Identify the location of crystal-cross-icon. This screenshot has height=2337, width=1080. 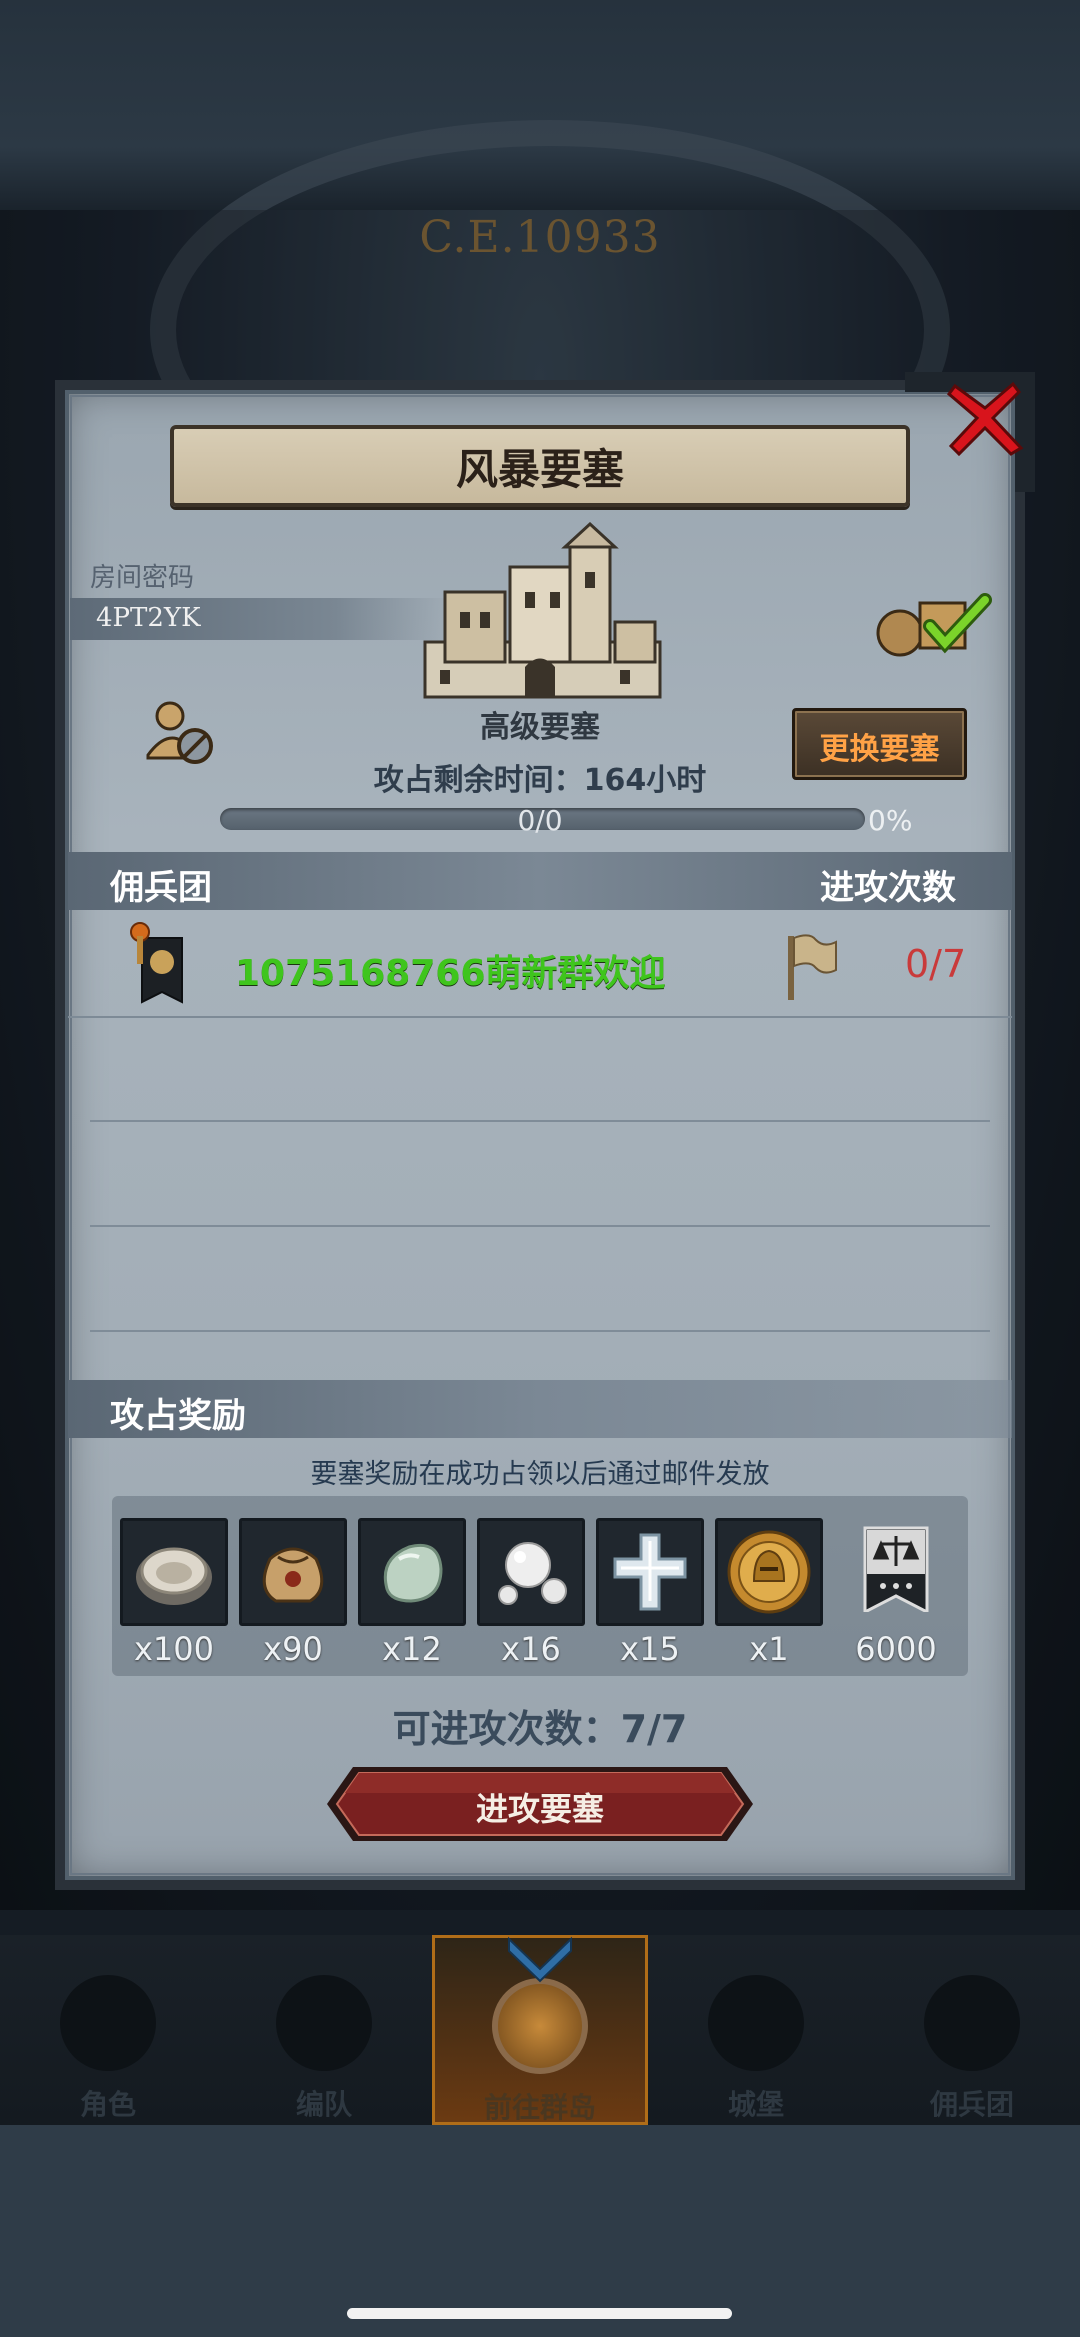
(650, 1572).